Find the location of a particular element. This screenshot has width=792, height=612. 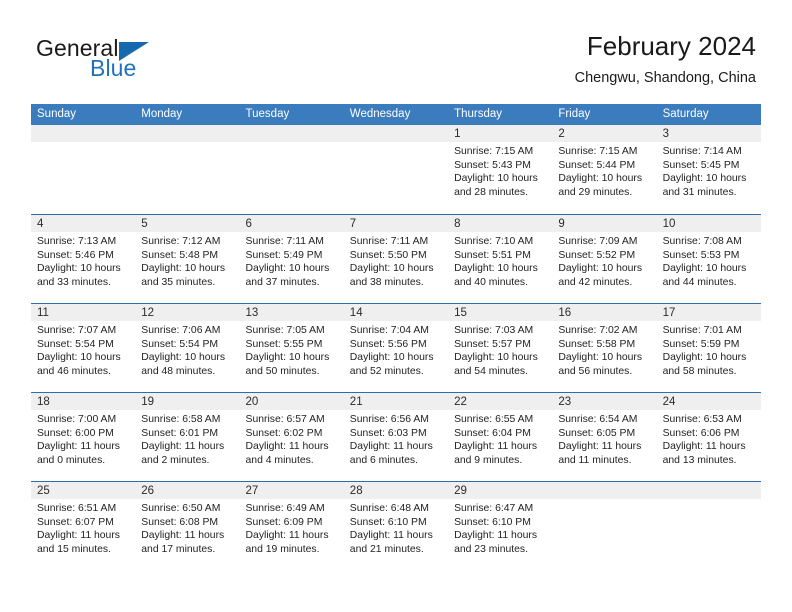

daylight-text-line2: and 11 minutes. is located at coordinates (595, 460).